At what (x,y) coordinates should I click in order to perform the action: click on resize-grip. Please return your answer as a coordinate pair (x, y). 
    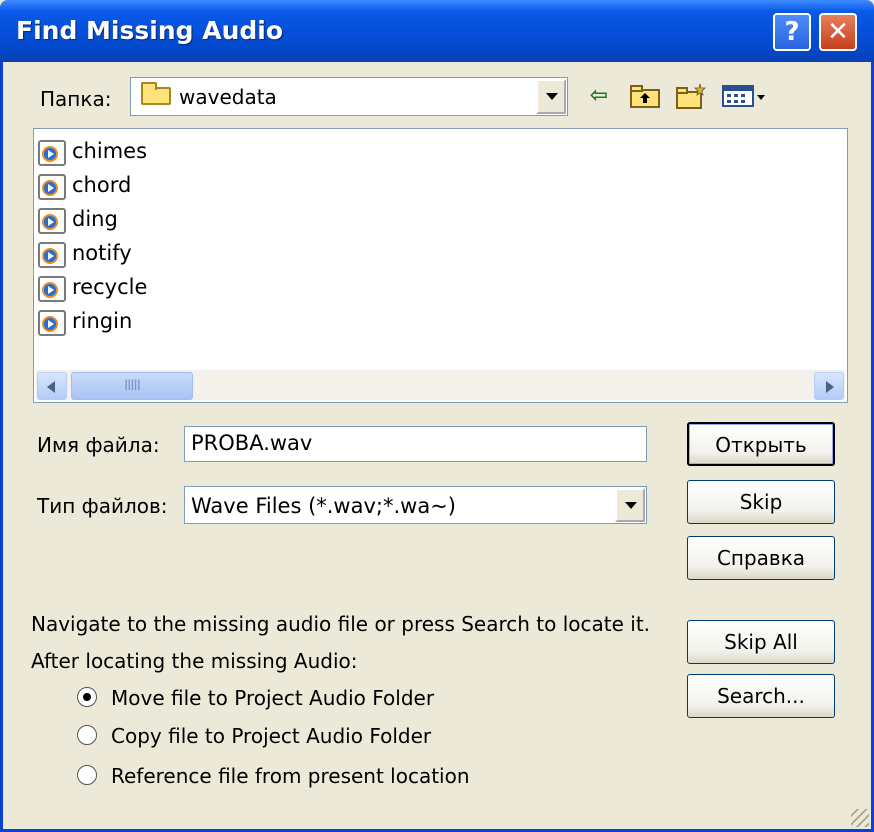
    Looking at the image, I should click on (860, 818).